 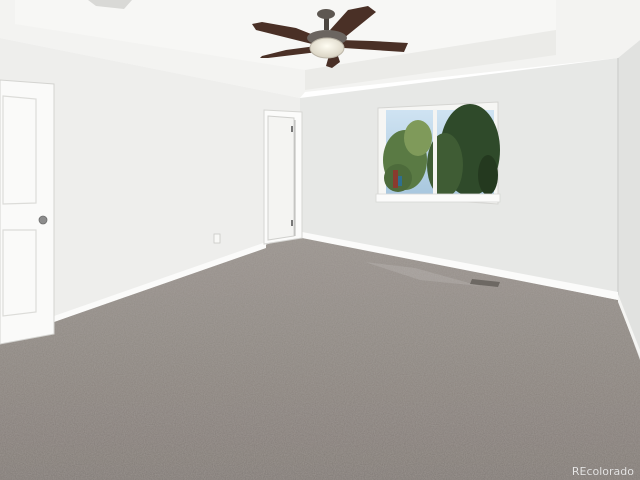 What do you see at coordinates (281, 178) in the screenshot?
I see `back-door` at bounding box center [281, 178].